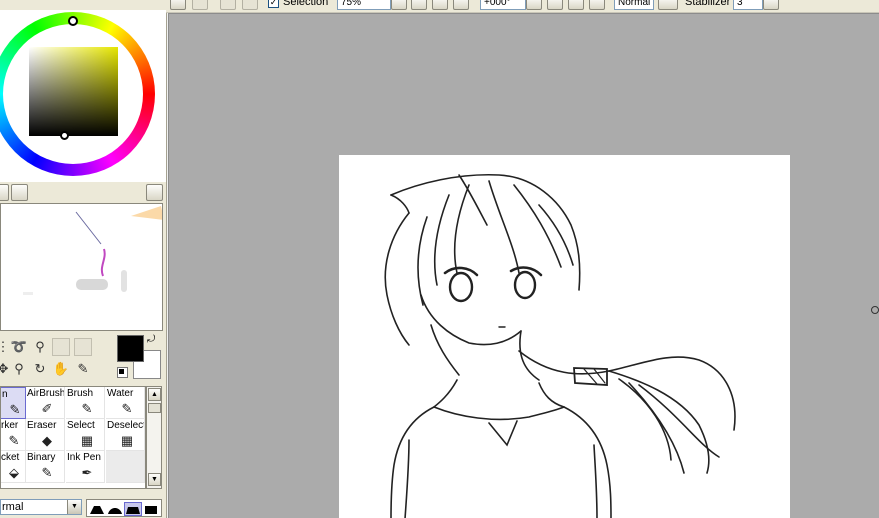  What do you see at coordinates (83, 192) in the screenshot?
I see `color-panel-toolbar` at bounding box center [83, 192].